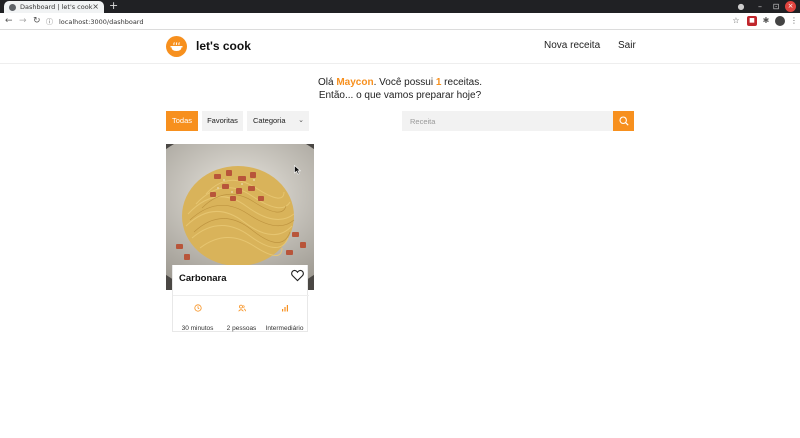 This screenshot has width=800, height=438. Describe the element at coordinates (241, 308) in the screenshot. I see `users-icon` at that location.